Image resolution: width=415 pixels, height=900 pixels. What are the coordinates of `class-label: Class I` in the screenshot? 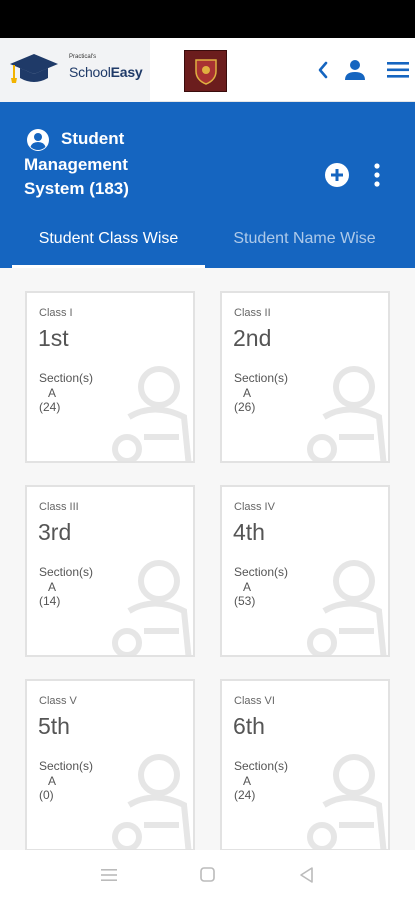 It's located at (56, 313).